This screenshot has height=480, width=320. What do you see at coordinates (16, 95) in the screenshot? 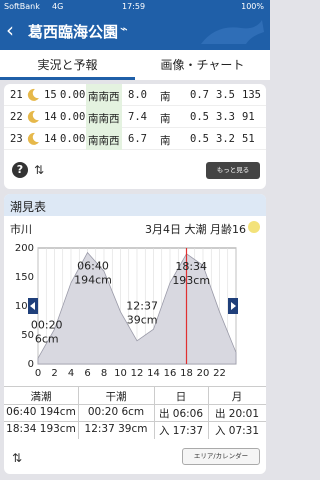
I see `hour: 21` at bounding box center [16, 95].